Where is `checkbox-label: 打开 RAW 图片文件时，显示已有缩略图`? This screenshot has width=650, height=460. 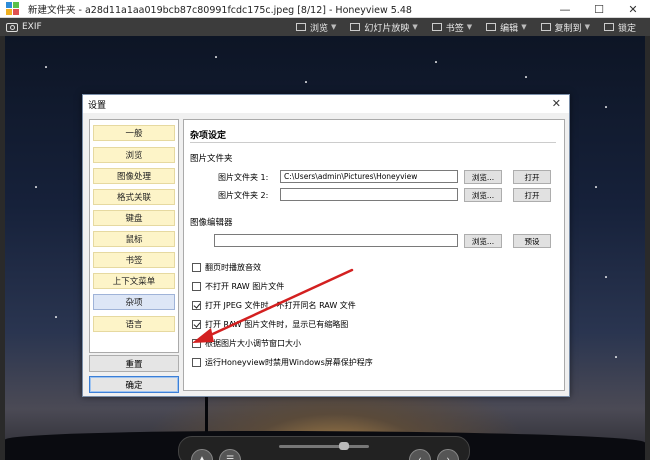 checkbox-label: 打开 RAW 图片文件时，显示已有缩略图 is located at coordinates (277, 324).